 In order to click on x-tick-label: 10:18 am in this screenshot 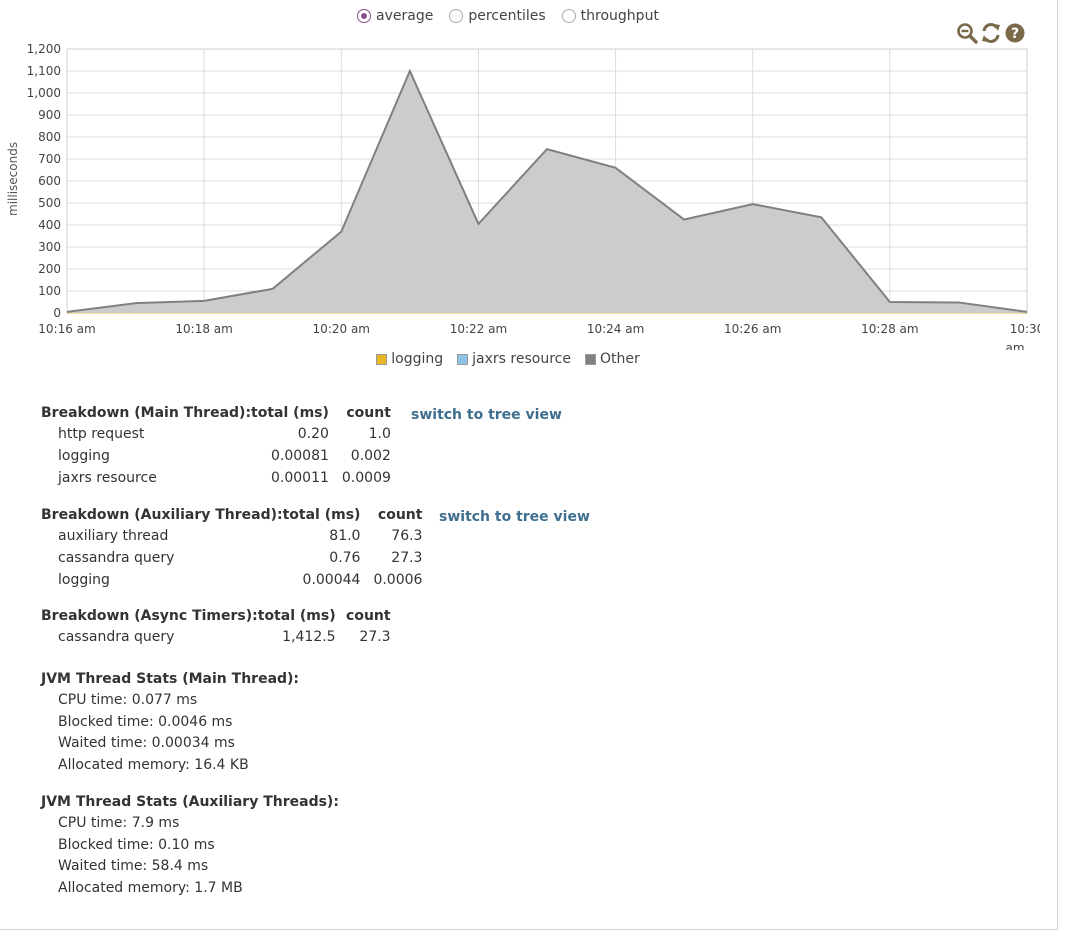, I will do `click(203, 329)`.